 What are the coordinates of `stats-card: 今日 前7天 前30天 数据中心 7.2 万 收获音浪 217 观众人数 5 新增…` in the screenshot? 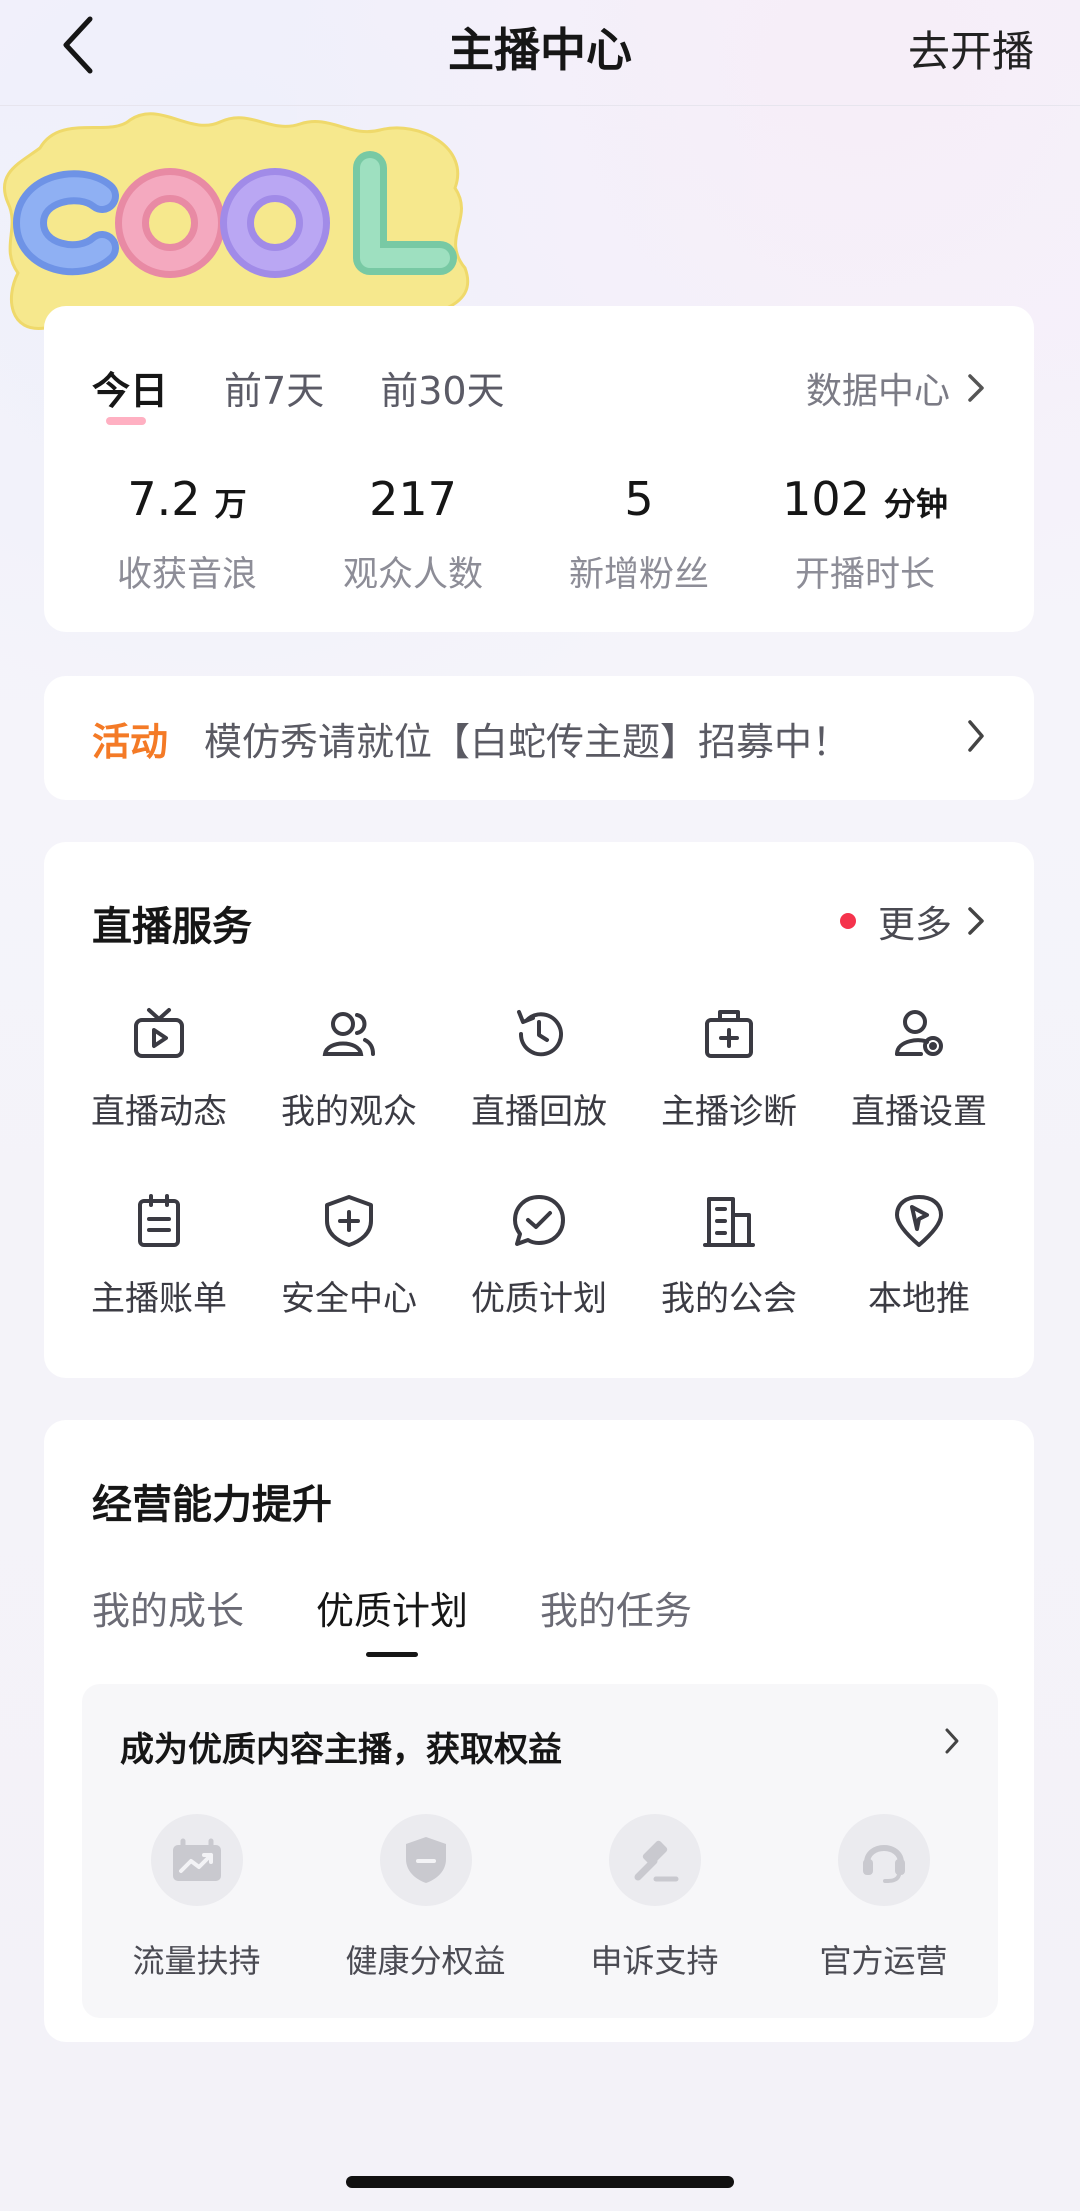 It's located at (539, 469).